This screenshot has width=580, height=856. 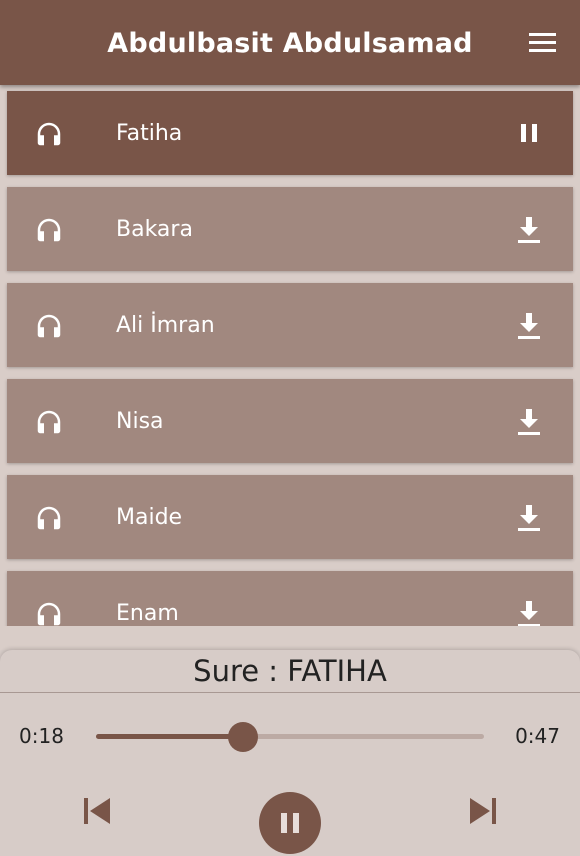 I want to click on seek-slider, so click(x=290, y=737).